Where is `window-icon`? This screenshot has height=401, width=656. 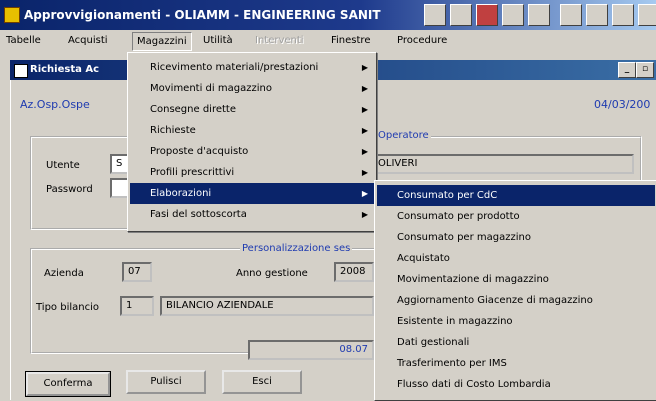
window-icon is located at coordinates (21, 71).